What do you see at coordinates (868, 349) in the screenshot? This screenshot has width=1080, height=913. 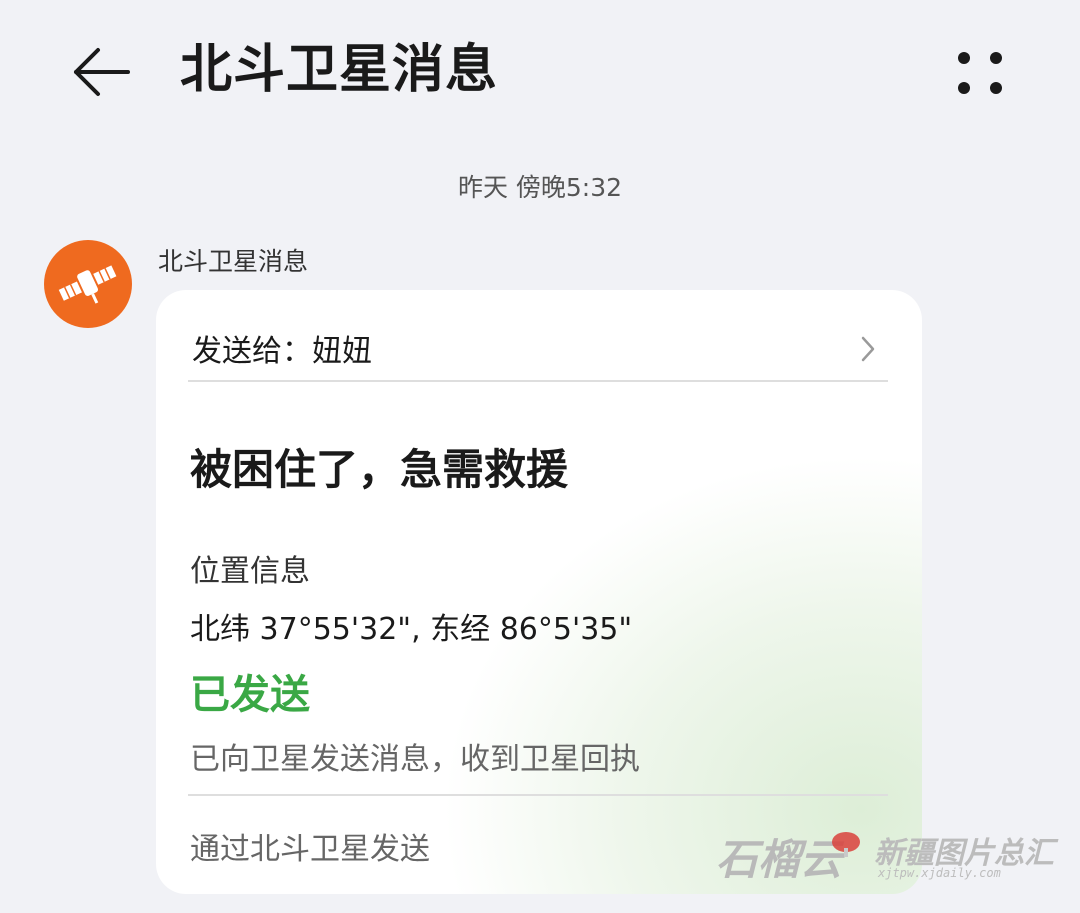 I see `chevron-right-icon` at bounding box center [868, 349].